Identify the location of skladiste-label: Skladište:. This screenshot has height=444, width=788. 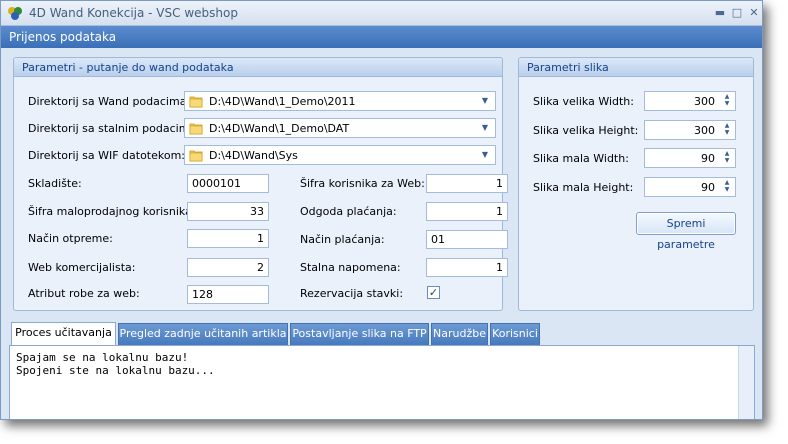
(55, 183).